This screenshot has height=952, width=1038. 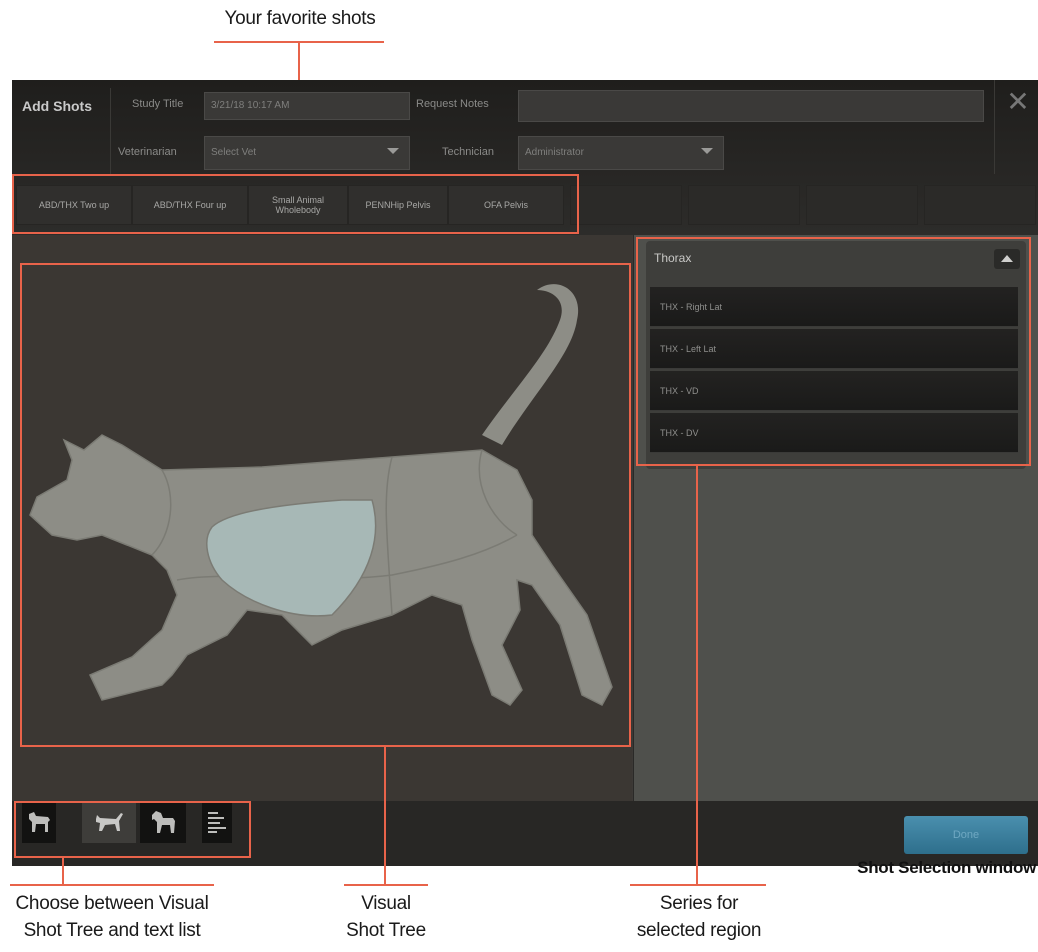 I want to click on visual-tree-callout: Visual Shot Tree, so click(x=386, y=917).